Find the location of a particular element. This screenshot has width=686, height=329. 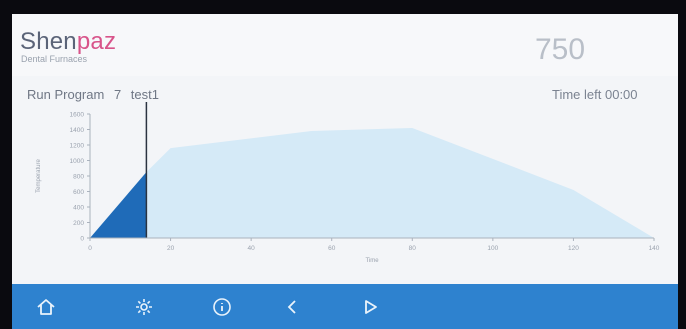

y-tick-label: 600 is located at coordinates (78, 192).